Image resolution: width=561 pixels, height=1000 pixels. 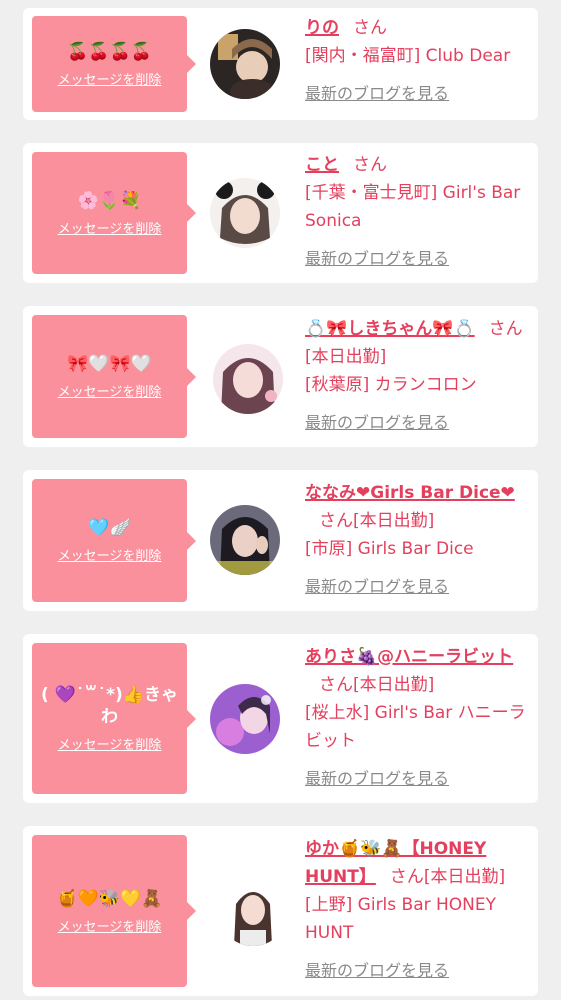 I want to click on cast-name-link: 💍🎀しきちゃん🎀💍, so click(x=390, y=329).